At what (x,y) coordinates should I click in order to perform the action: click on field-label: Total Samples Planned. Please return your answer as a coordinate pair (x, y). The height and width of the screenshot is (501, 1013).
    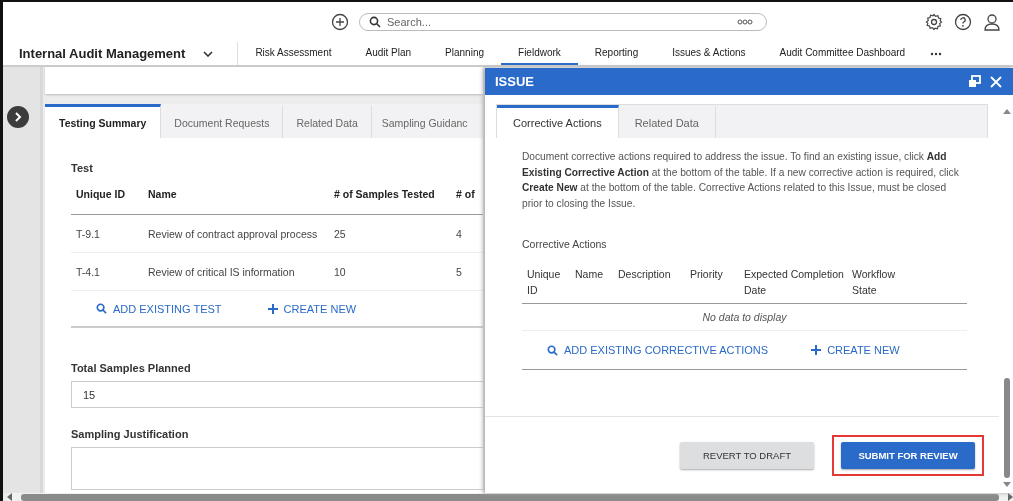
    Looking at the image, I should click on (131, 368).